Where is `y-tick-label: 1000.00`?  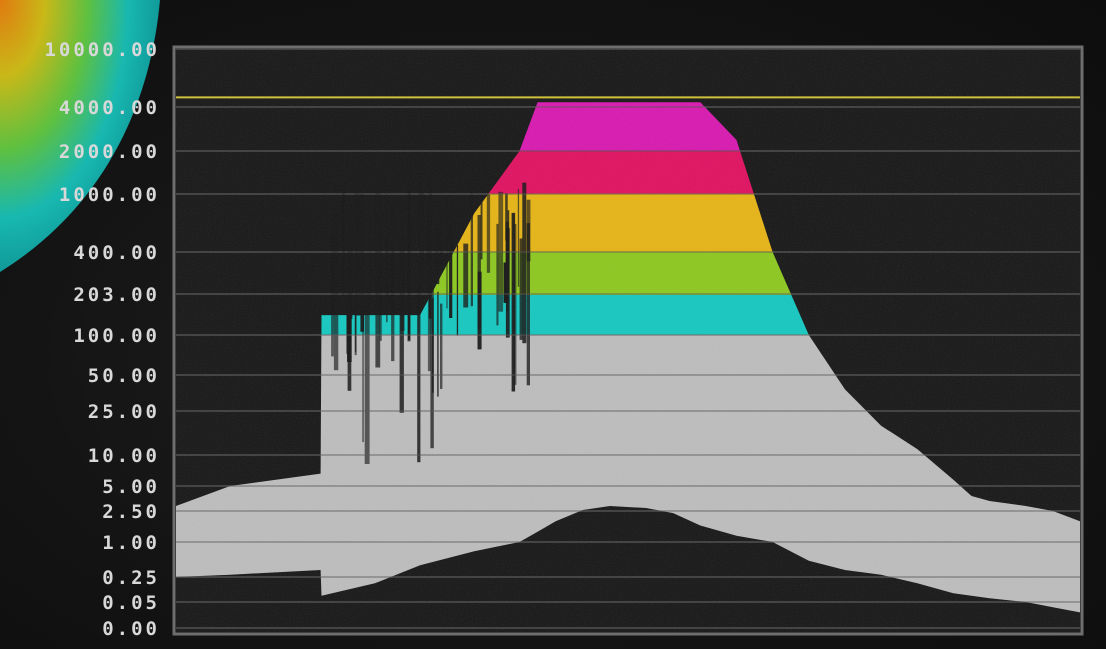 y-tick-label: 1000.00 is located at coordinates (109, 195).